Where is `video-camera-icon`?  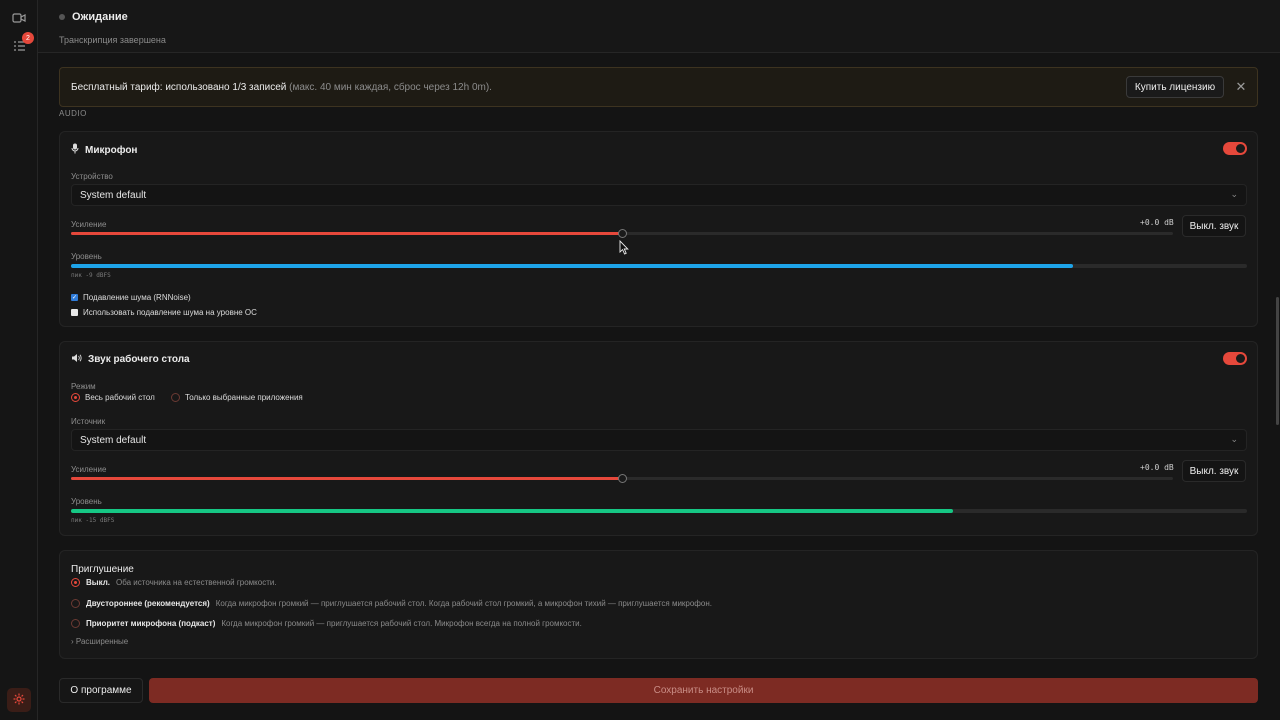
video-camera-icon is located at coordinates (19, 19).